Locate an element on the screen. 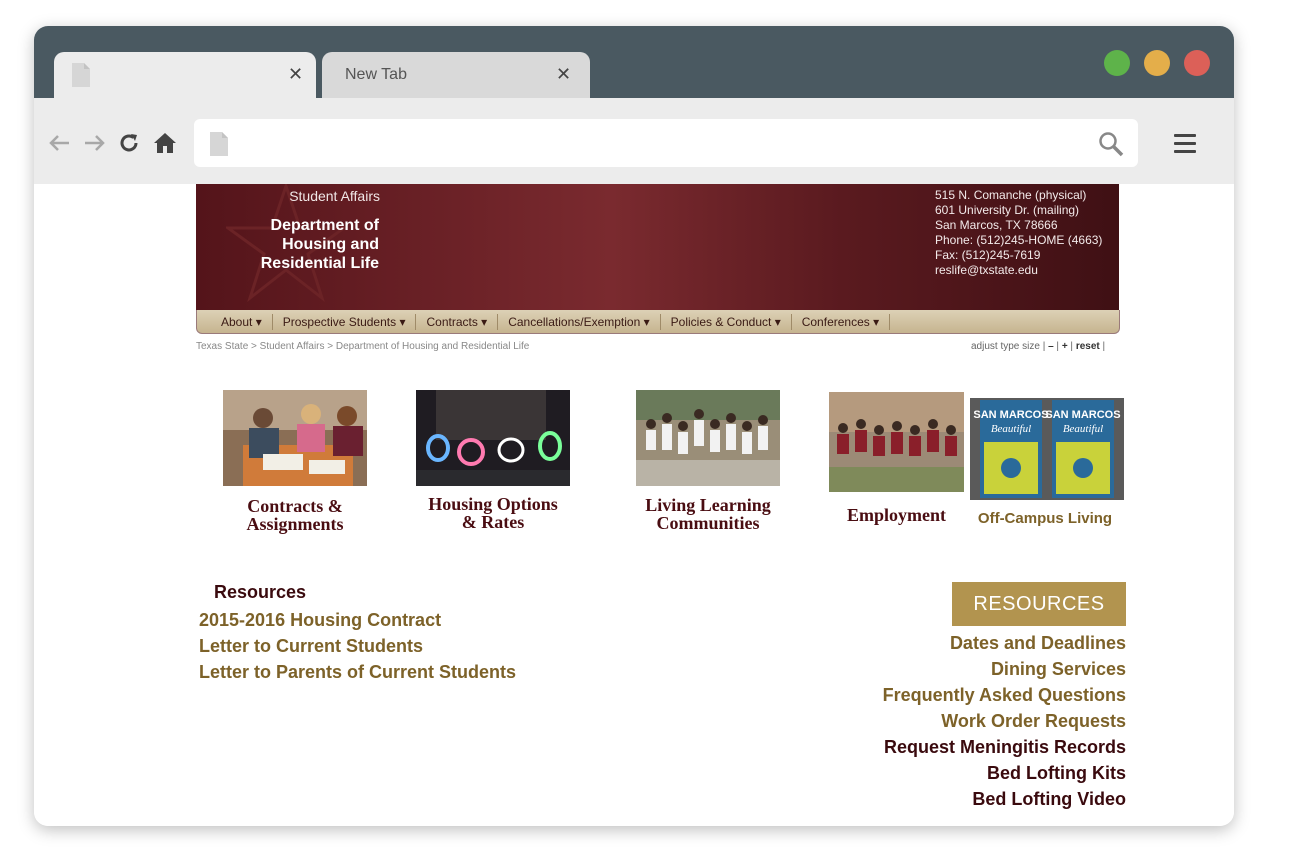 The height and width of the screenshot is (868, 1289). feature-label: Living Learning is located at coordinates (708, 505).